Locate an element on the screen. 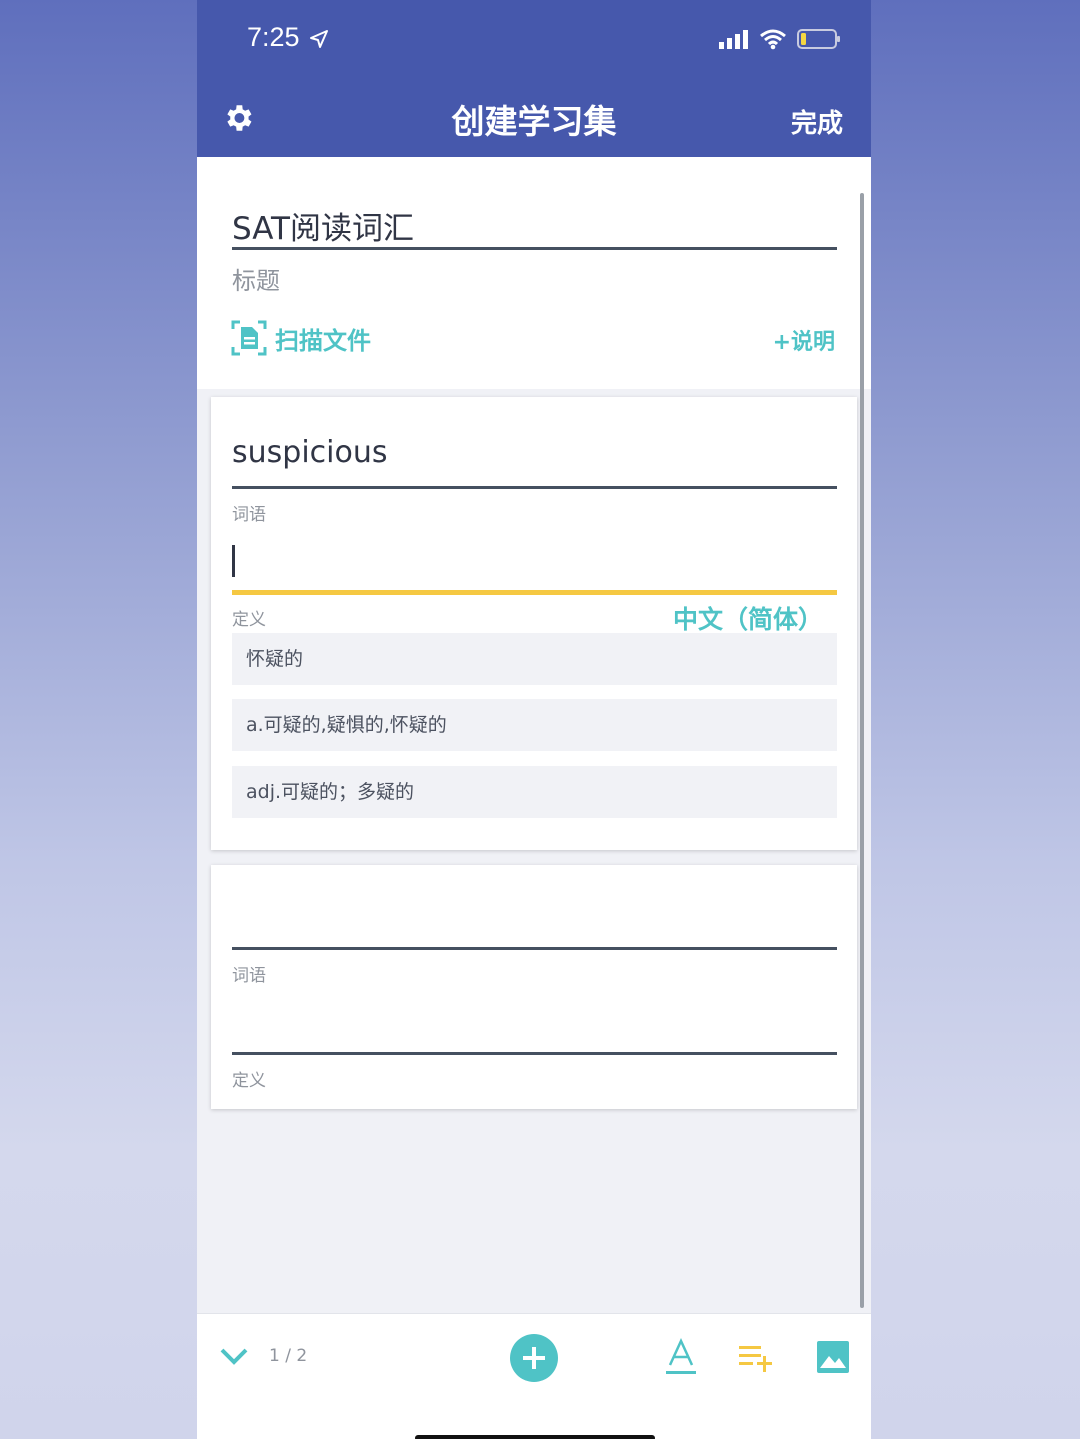 The width and height of the screenshot is (1080, 1439). scan-document-button: 扫描文件 is located at coordinates (301, 338).